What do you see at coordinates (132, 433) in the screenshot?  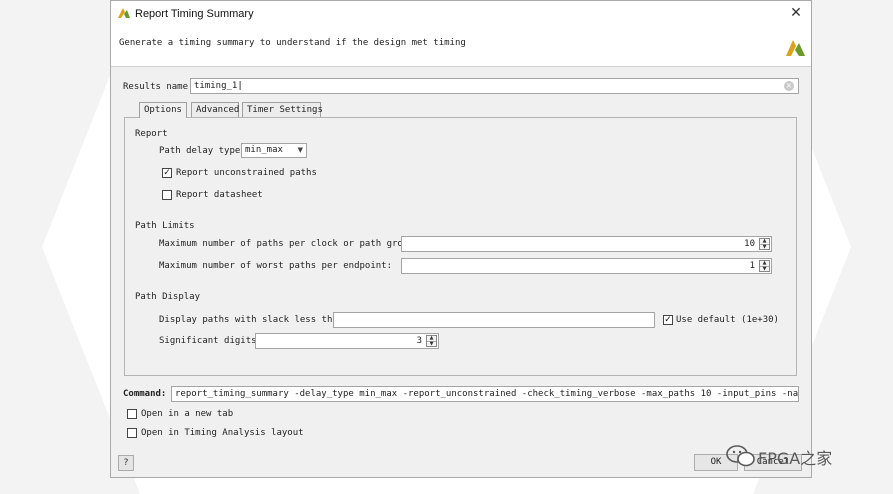 I see `open-timing-layout-checkbox` at bounding box center [132, 433].